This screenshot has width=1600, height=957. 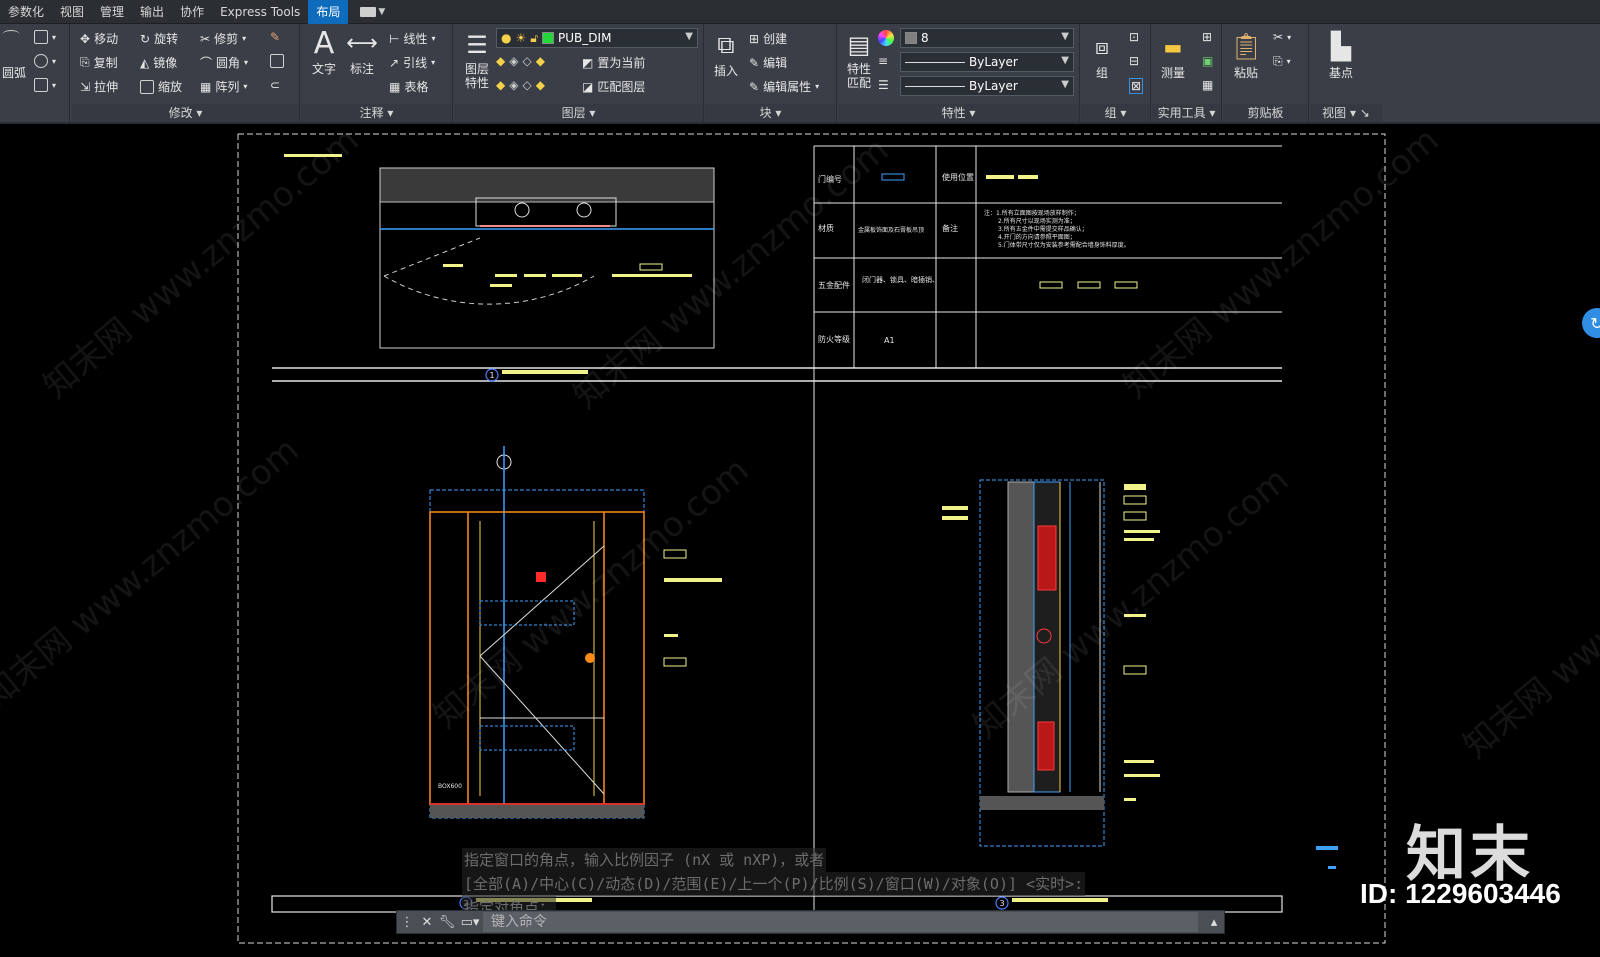 What do you see at coordinates (1134, 37) in the screenshot?
I see `ungroup-button: ⊡` at bounding box center [1134, 37].